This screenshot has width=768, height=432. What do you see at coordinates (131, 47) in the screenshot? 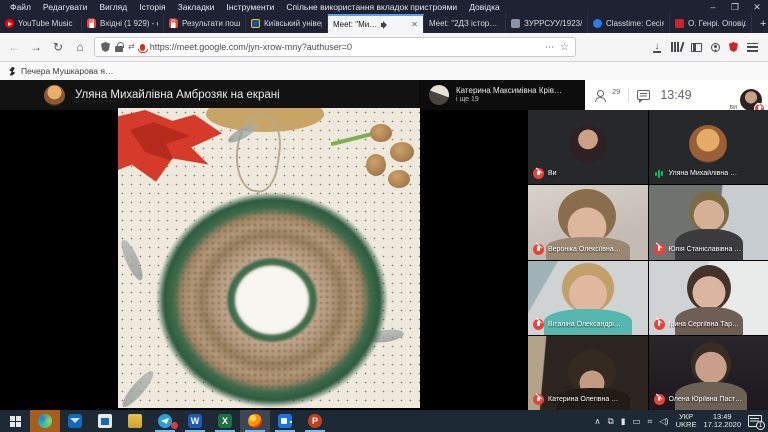
I see `permissions-icon: ⇄` at bounding box center [131, 47].